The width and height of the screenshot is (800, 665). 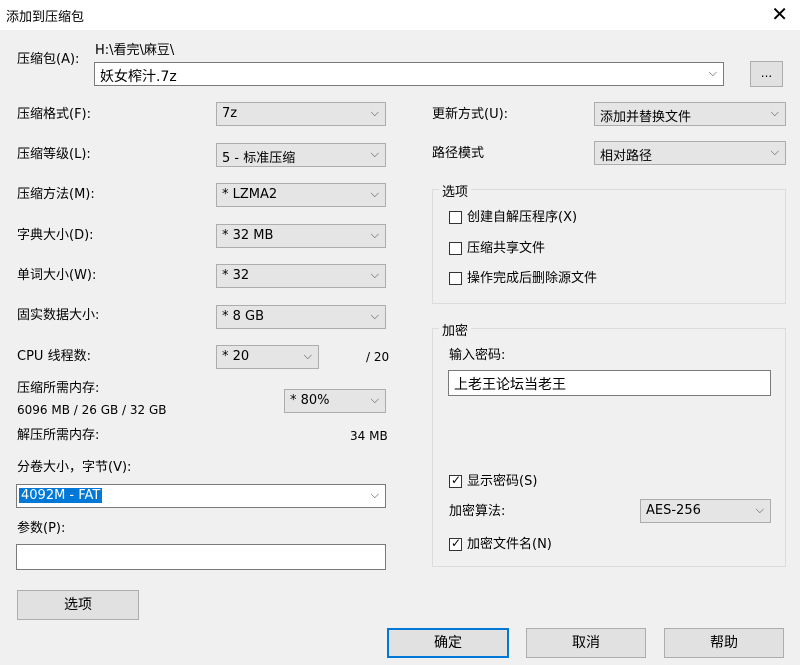 What do you see at coordinates (236, 275) in the screenshot?
I see `word-value: * 32` at bounding box center [236, 275].